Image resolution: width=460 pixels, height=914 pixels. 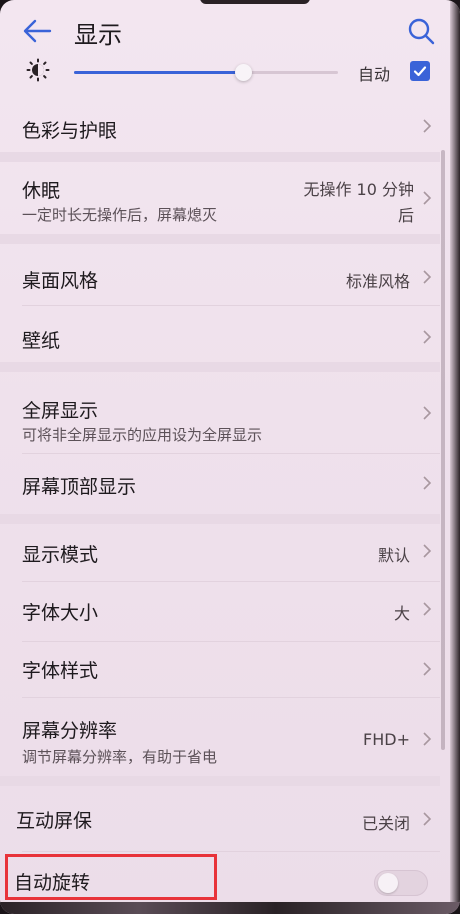 What do you see at coordinates (142, 435) in the screenshot?
I see `settings-item-description: 可将非全屏显示的应用设为全屏显示` at bounding box center [142, 435].